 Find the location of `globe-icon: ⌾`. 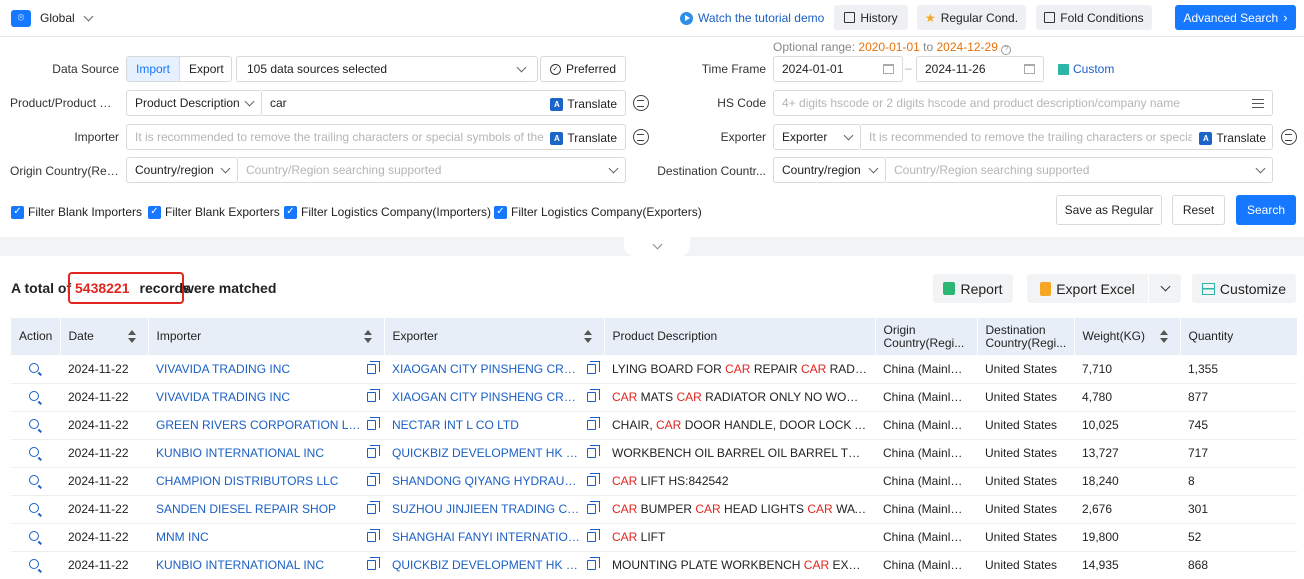

globe-icon: ⌾ is located at coordinates (21, 18).